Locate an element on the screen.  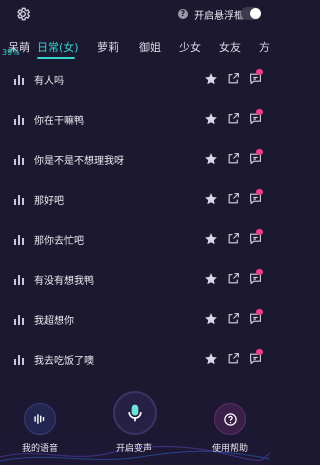
help-icon is located at coordinates (230, 419).